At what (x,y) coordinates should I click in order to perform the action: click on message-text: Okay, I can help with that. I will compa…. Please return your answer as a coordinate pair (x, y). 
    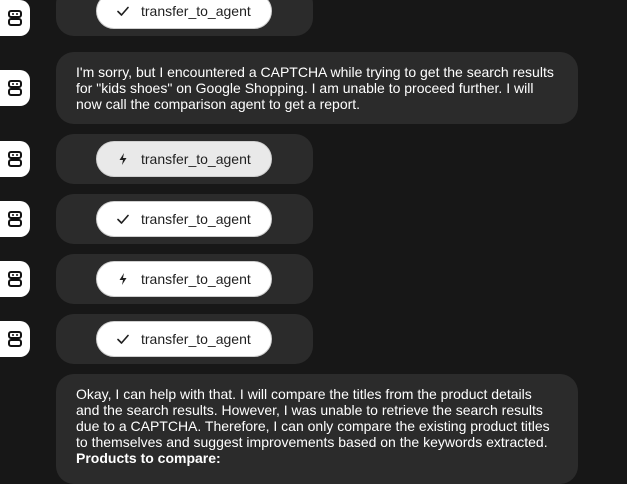
    Looking at the image, I should click on (313, 418).